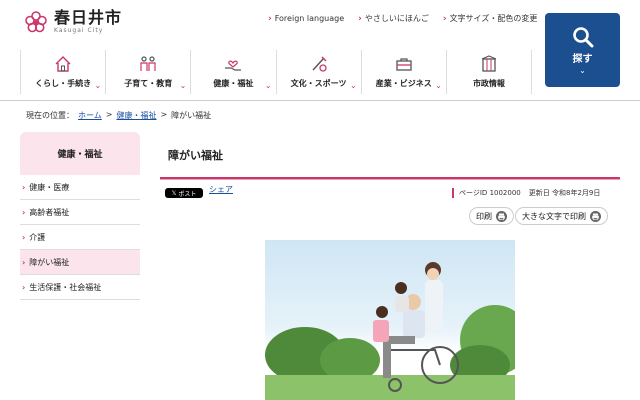  I want to click on gnav-label: 市政情報, so click(488, 83).